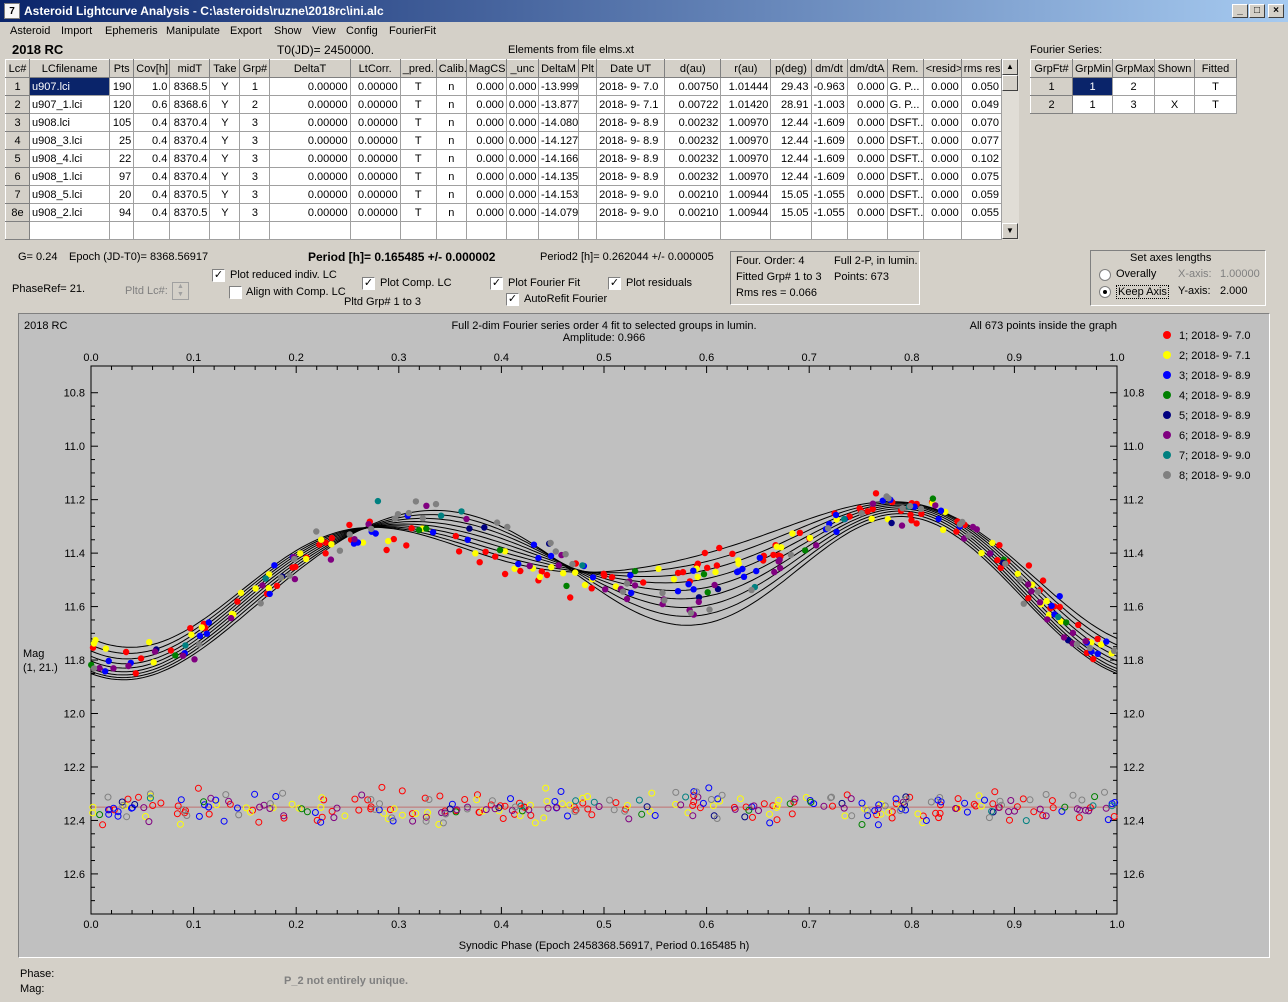 The height and width of the screenshot is (1002, 1288). What do you see at coordinates (17, 194) in the screenshot?
I see `row-header: 7` at bounding box center [17, 194].